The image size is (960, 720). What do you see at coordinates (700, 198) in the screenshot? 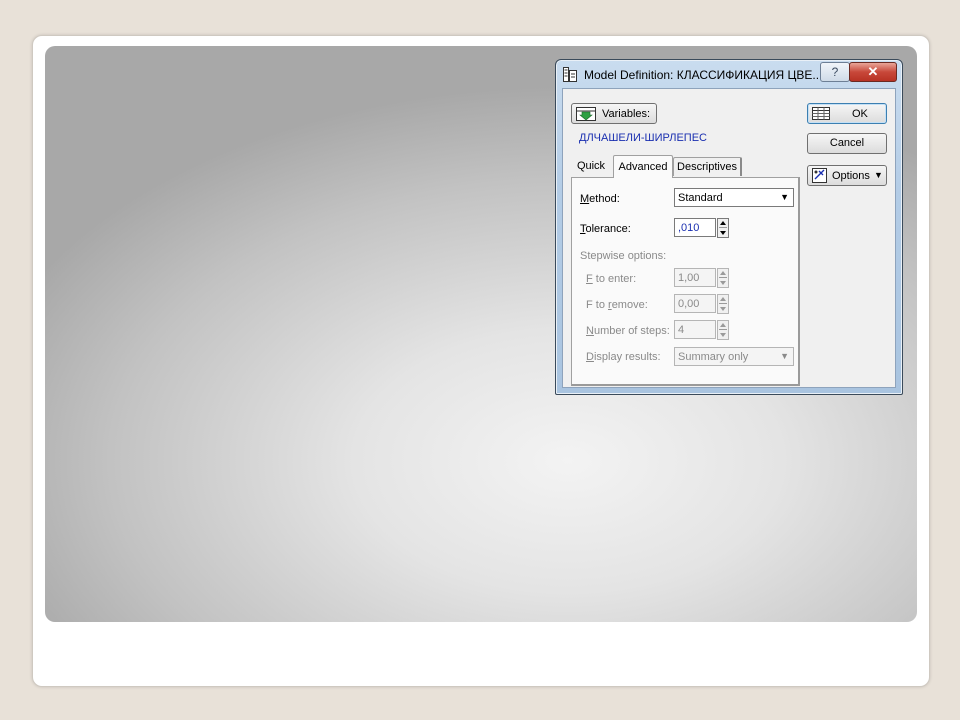
I see `method-value: Standard` at bounding box center [700, 198].